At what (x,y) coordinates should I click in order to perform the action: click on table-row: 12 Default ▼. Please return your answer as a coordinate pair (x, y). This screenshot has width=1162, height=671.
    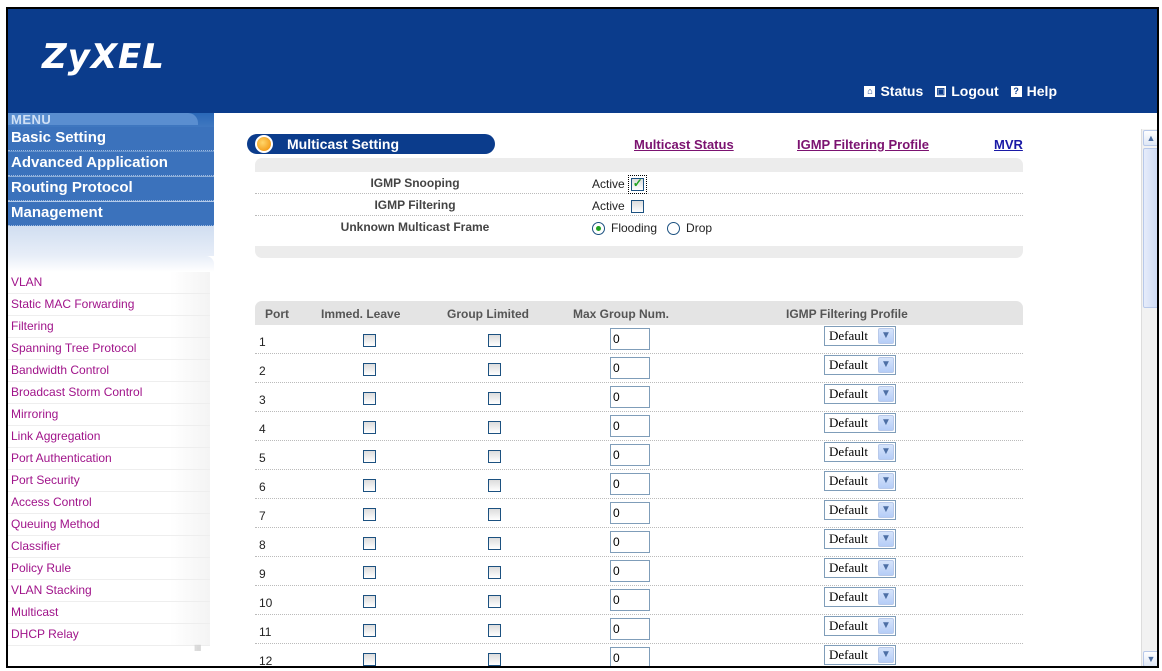
    Looking at the image, I should click on (639, 655).